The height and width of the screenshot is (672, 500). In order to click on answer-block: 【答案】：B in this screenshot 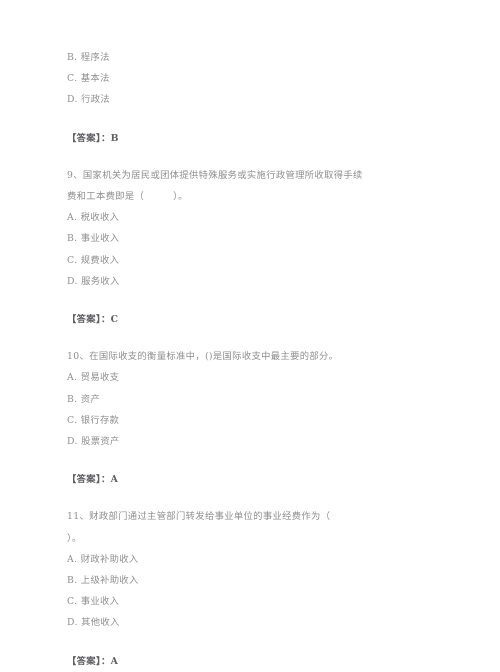, I will do `click(257, 138)`.